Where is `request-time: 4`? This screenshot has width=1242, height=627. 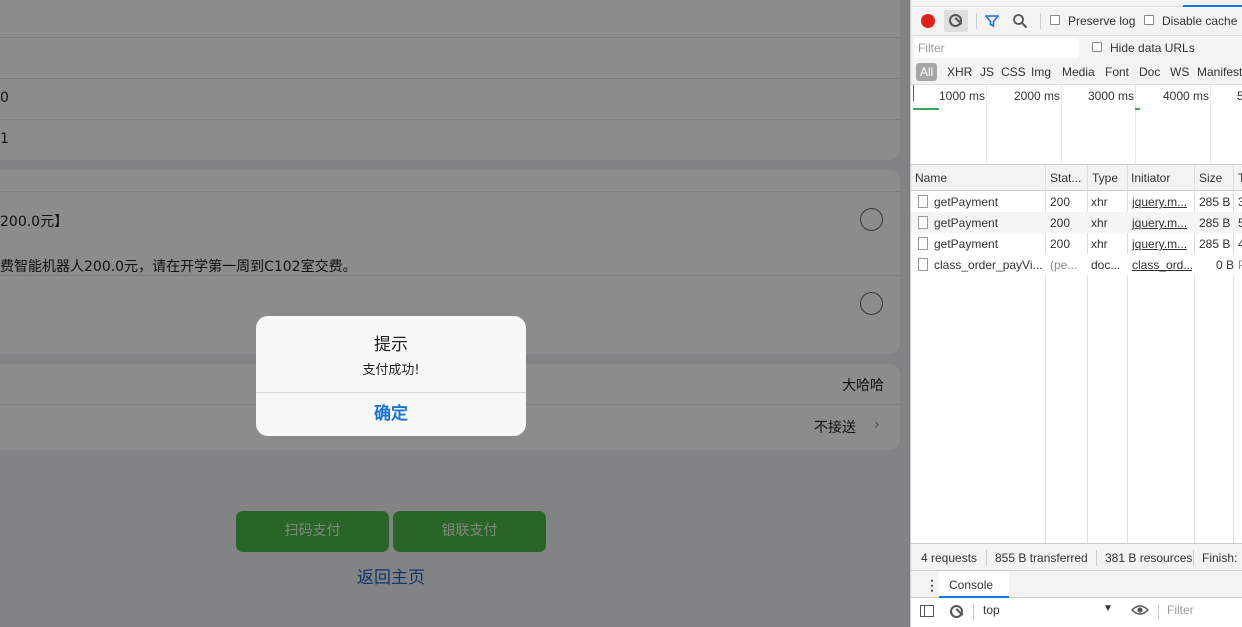
request-time: 4 is located at coordinates (1240, 244).